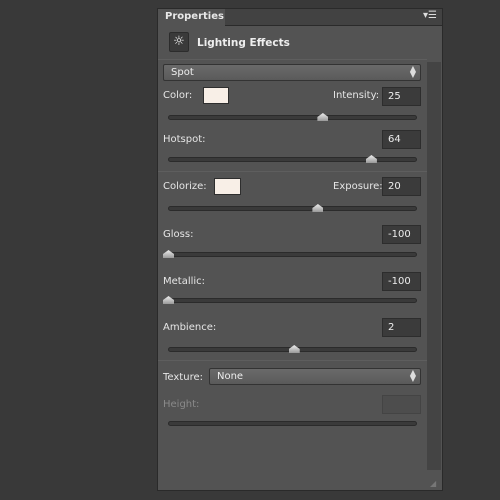  I want to click on hotspot-label: Hotspot:, so click(184, 139).